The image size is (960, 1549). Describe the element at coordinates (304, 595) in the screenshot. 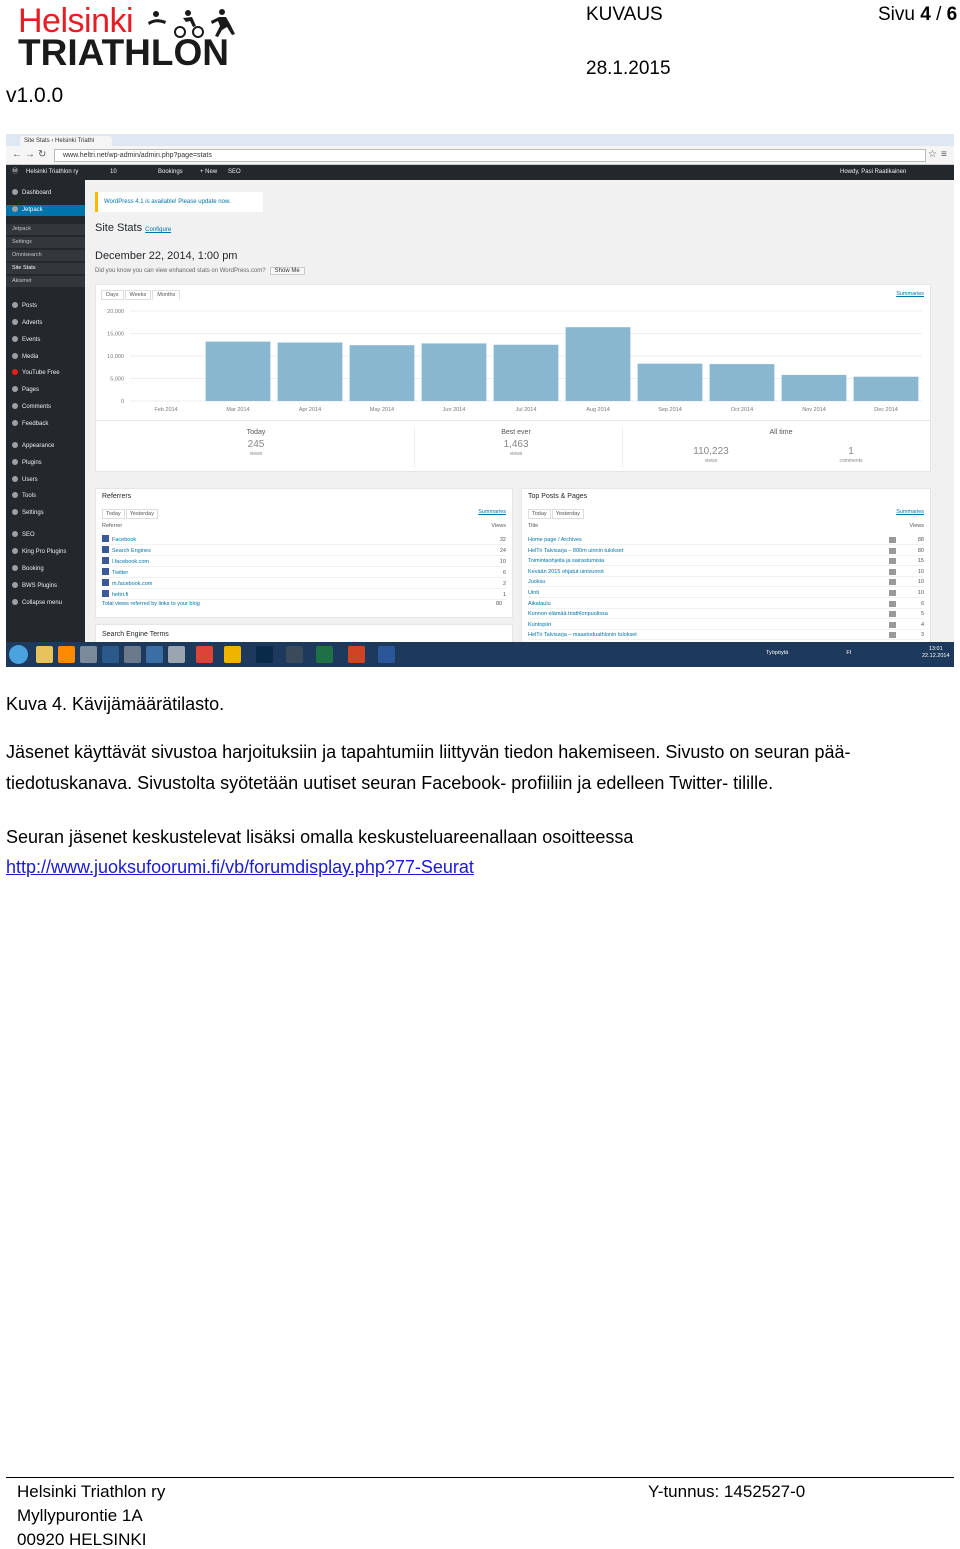

I see `referrer-row: heltri.fi 1` at that location.